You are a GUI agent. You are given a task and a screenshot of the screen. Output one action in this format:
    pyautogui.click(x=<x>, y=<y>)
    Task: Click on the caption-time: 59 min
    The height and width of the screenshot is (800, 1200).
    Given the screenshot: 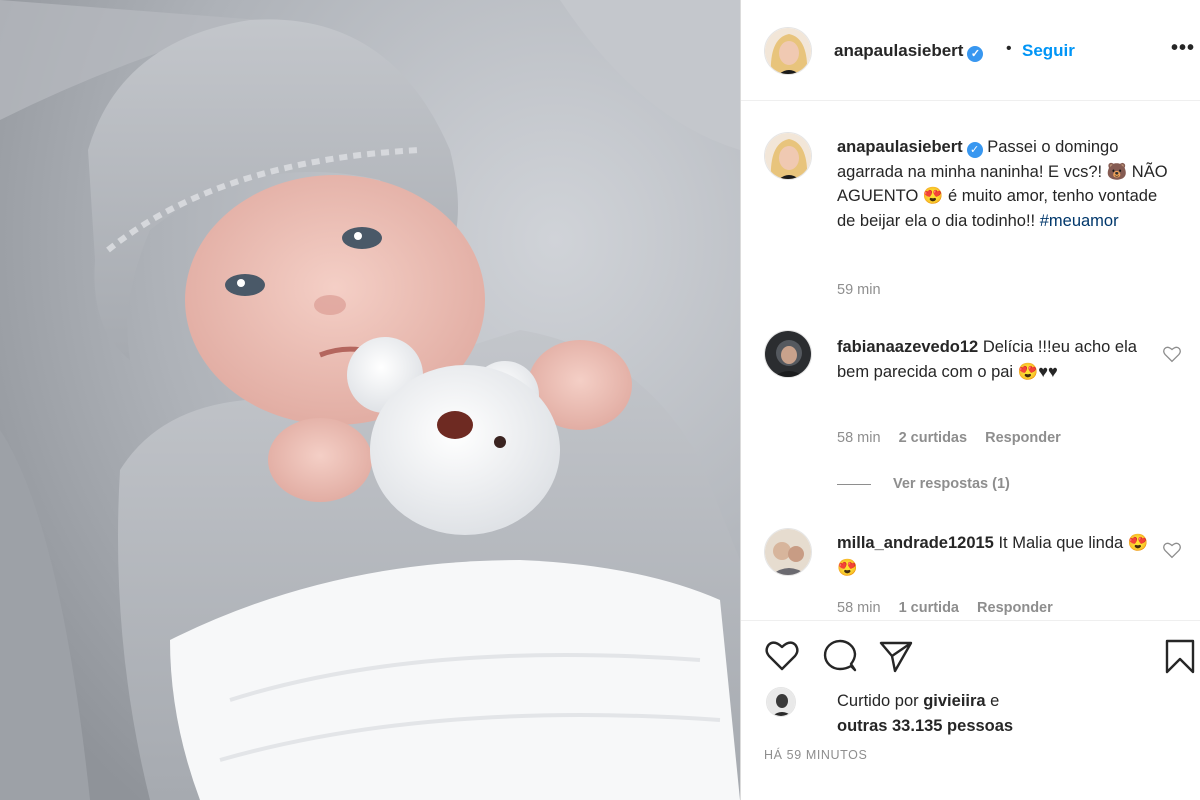 What is the action you would take?
    pyautogui.click(x=859, y=290)
    